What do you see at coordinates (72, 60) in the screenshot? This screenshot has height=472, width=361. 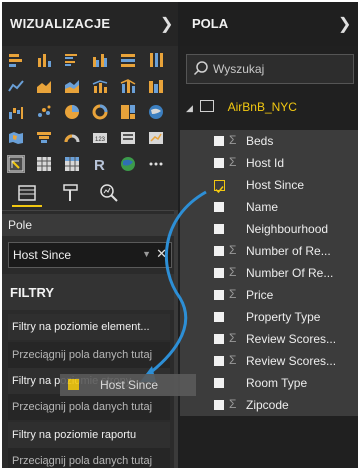 I see `clustered-bar-icon` at bounding box center [72, 60].